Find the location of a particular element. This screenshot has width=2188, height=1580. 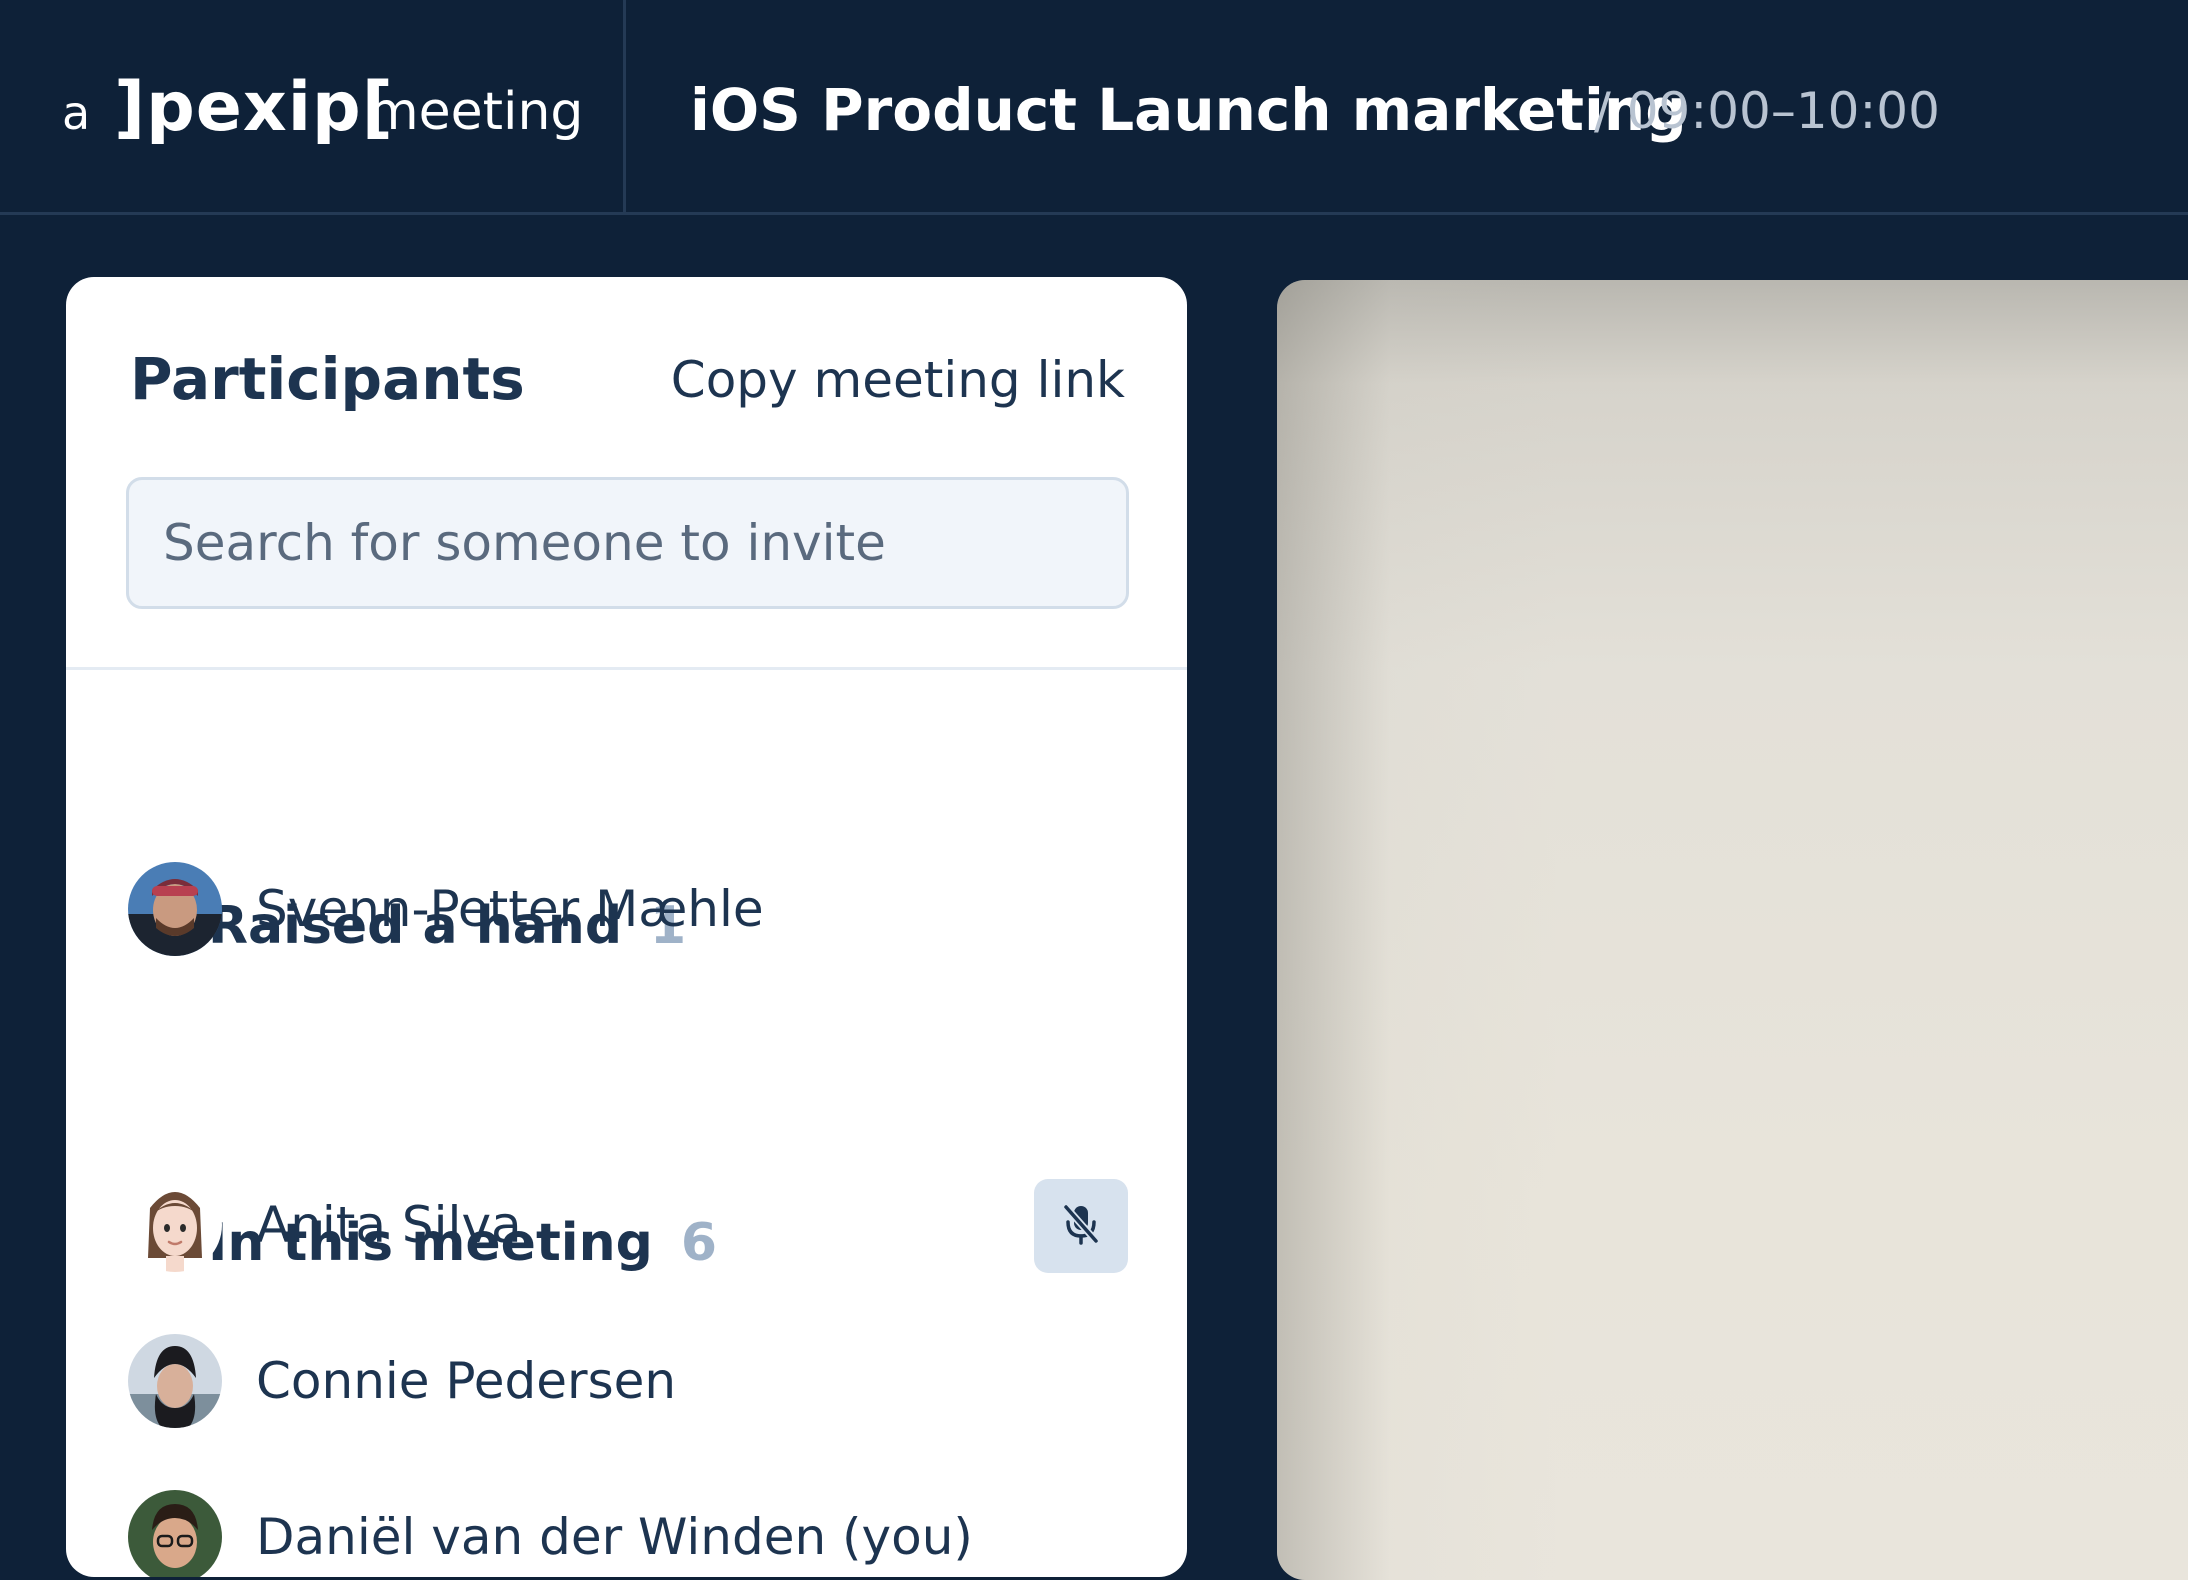

meeting-time: / 09:00–10:00 is located at coordinates (1767, 111).